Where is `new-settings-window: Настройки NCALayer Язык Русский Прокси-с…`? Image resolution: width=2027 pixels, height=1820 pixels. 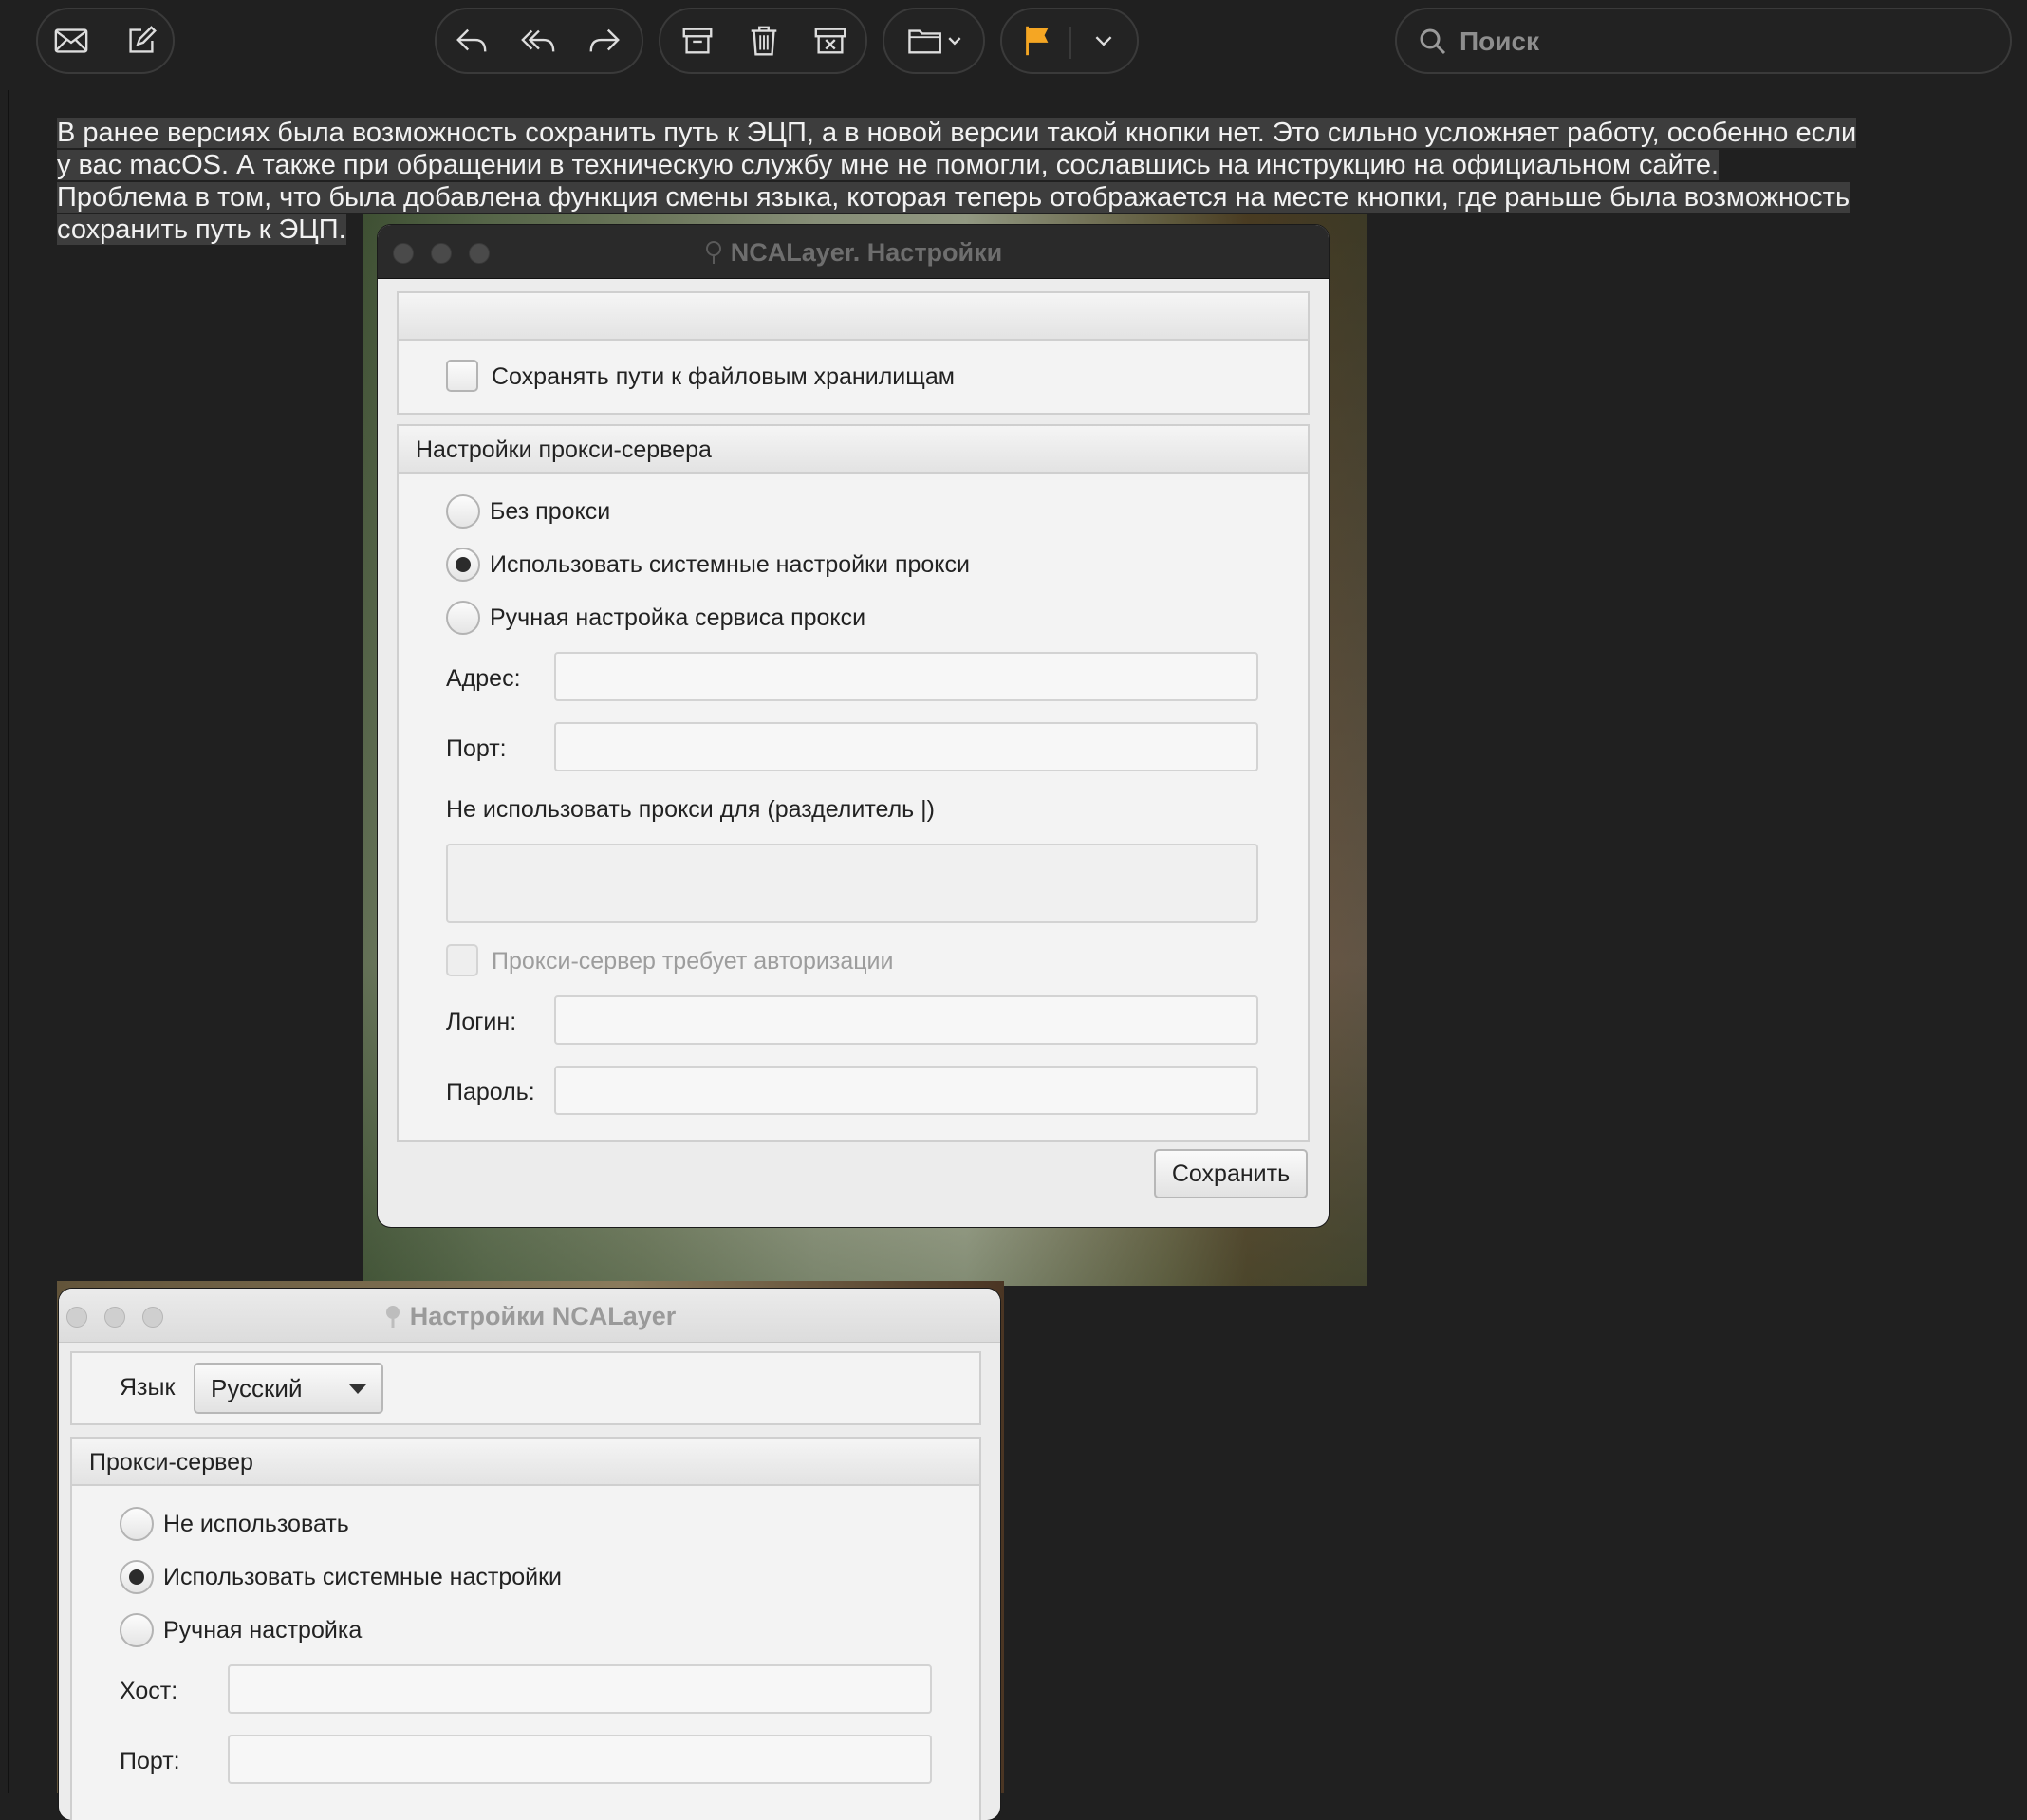
new-settings-window: Настройки NCALayer Язык Русский Прокси-с… is located at coordinates (530, 1554).